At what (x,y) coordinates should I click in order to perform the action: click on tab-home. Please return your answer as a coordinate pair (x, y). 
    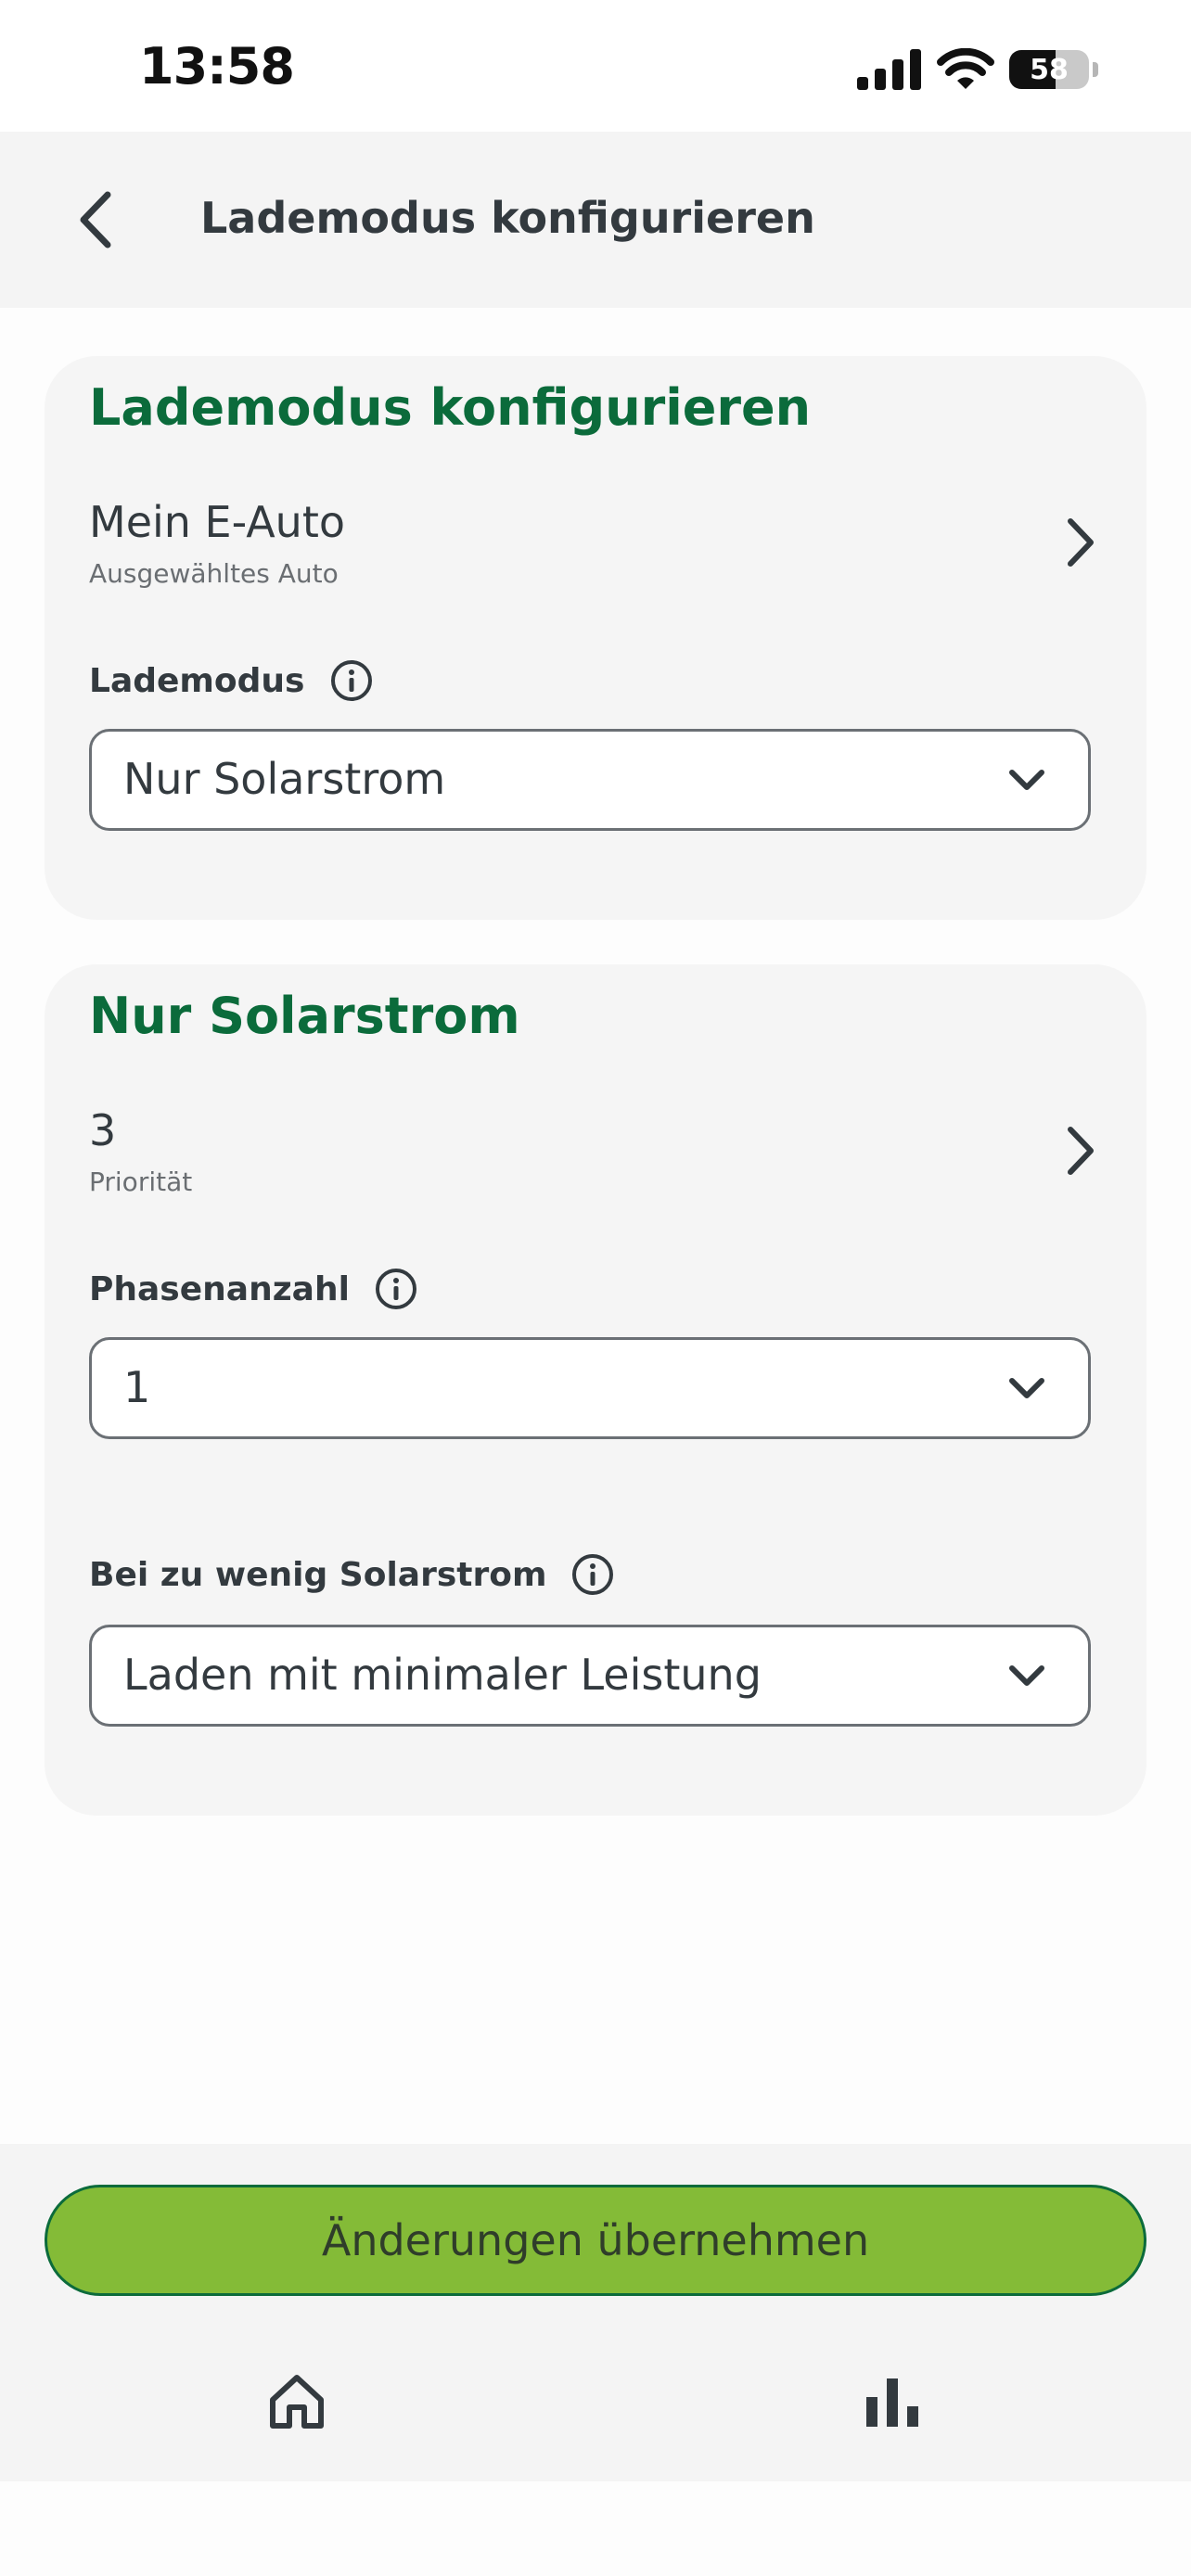
    Looking at the image, I should click on (297, 2402).